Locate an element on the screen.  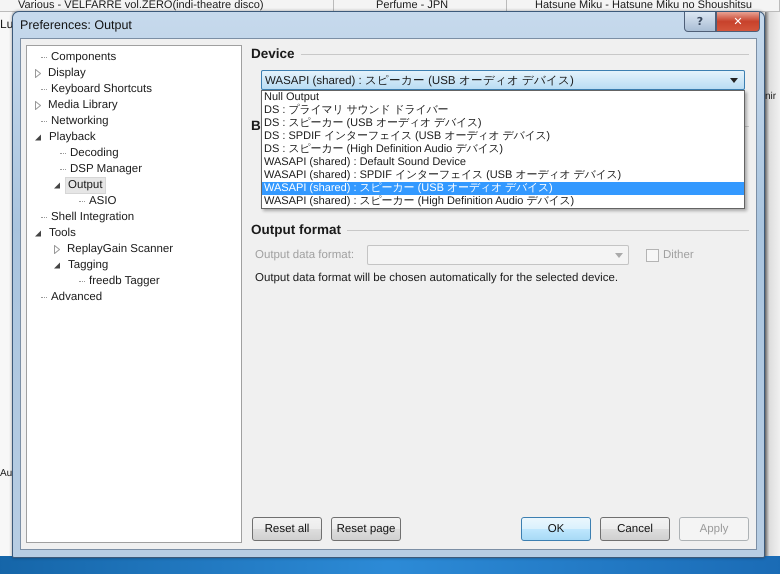
tree-item: ReplayGain Scanner is located at coordinates (120, 249).